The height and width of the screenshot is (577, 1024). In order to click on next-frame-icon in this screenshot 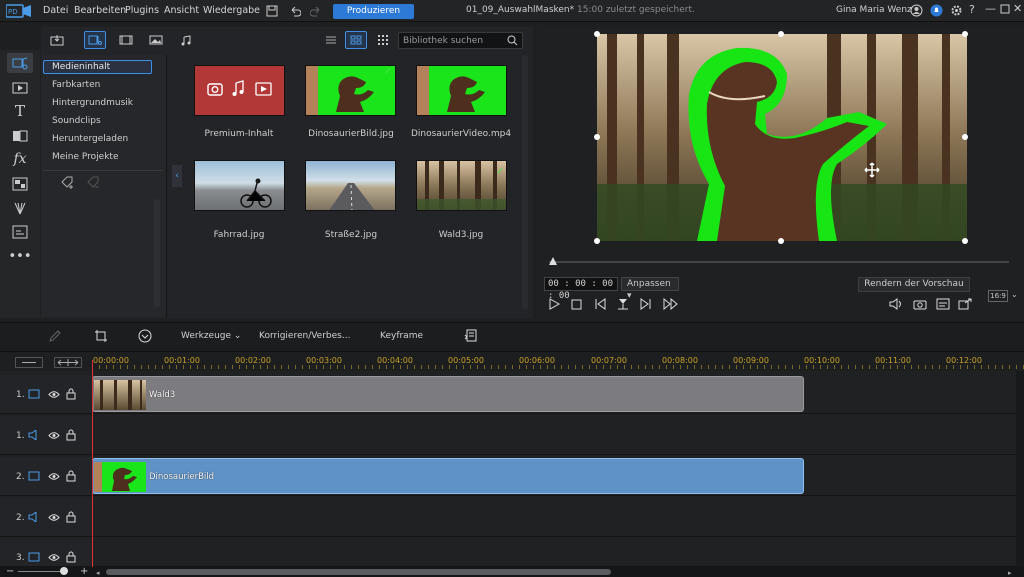, I will do `click(646, 304)`.